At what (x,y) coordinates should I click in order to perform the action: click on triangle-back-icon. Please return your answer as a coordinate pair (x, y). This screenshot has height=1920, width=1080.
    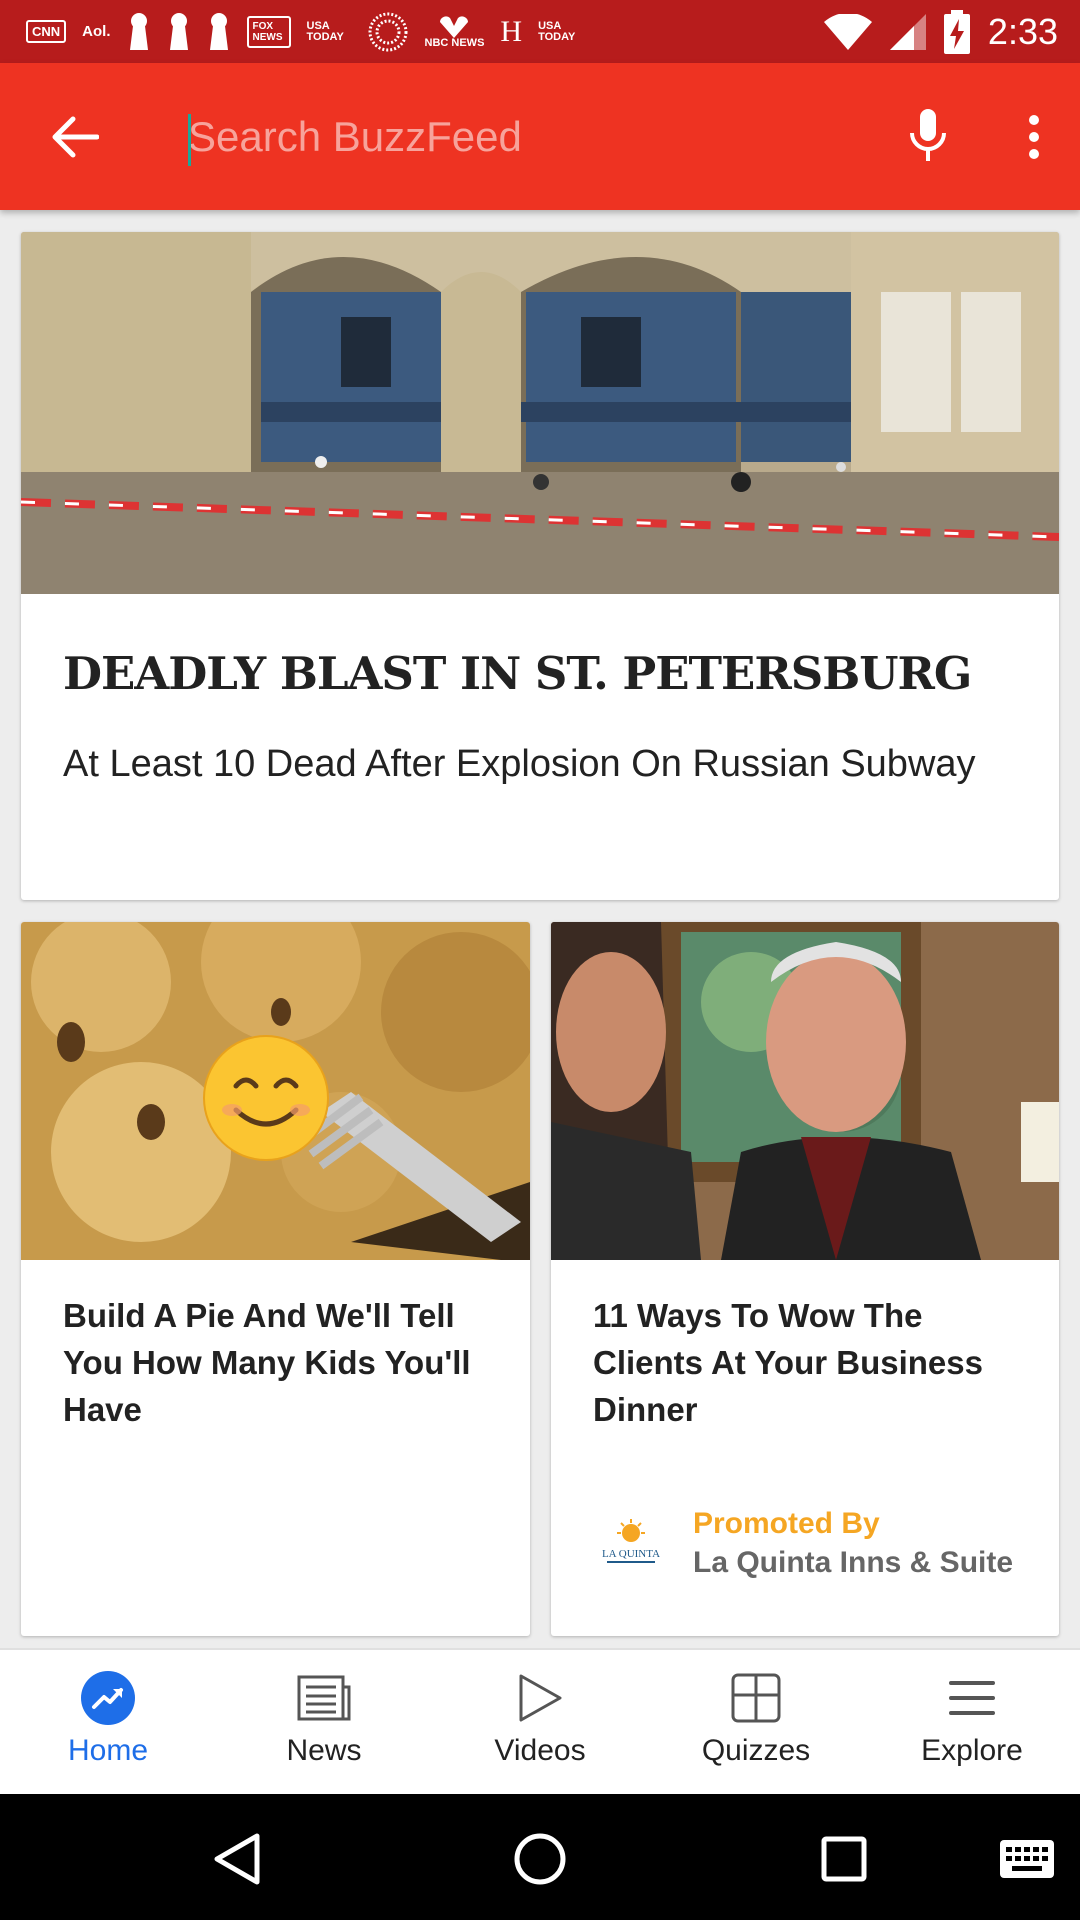
    Looking at the image, I should click on (237, 1859).